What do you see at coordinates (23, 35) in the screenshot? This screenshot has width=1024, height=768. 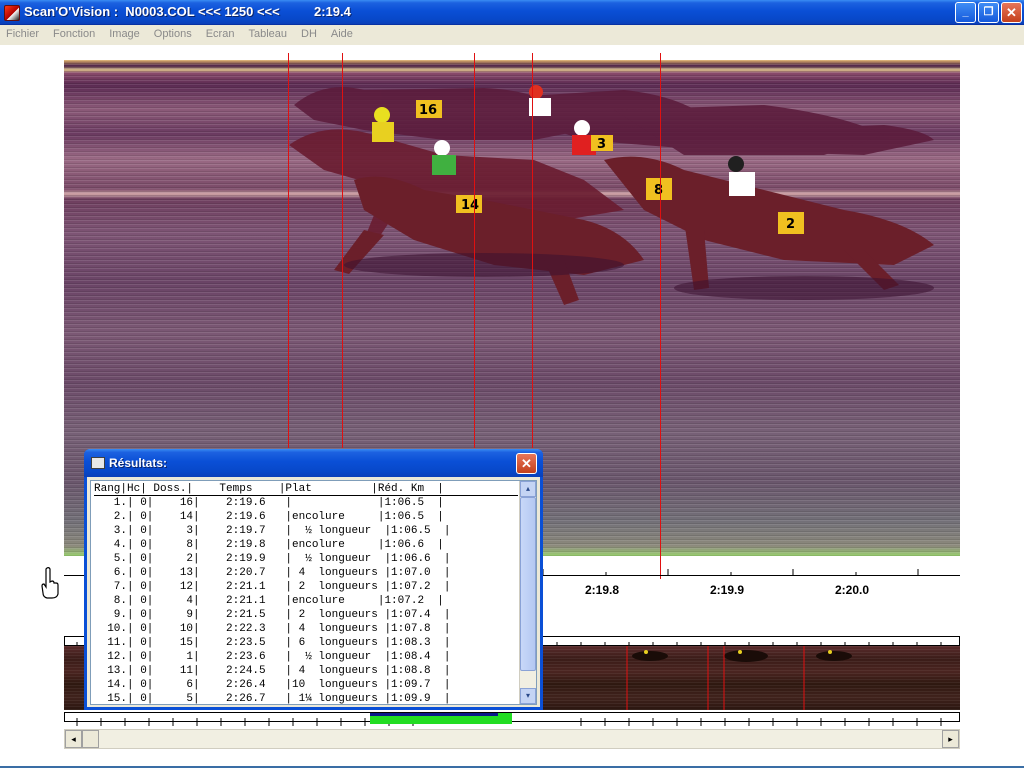 I see `menu-fichier: Fichier` at bounding box center [23, 35].